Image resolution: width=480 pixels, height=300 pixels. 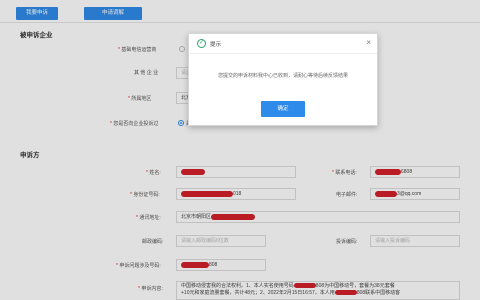 I want to click on notice-dialog: ✓ 提示 × 您提交的申诉材料我中心已收到，请耐心等待后续反馈结果 确定, so click(x=283, y=79).